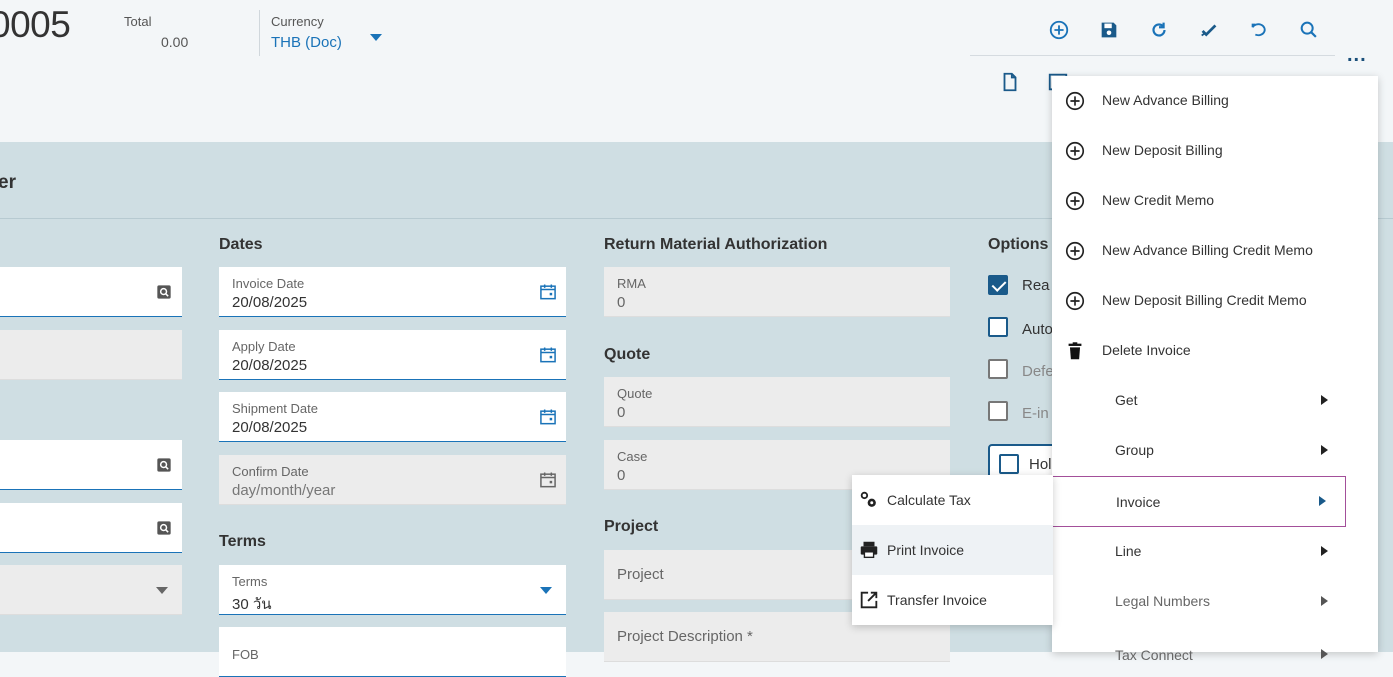 This screenshot has width=1393, height=677. Describe the element at coordinates (269, 302) in the screenshot. I see `invoice-date-value: 20/08/2025` at that location.